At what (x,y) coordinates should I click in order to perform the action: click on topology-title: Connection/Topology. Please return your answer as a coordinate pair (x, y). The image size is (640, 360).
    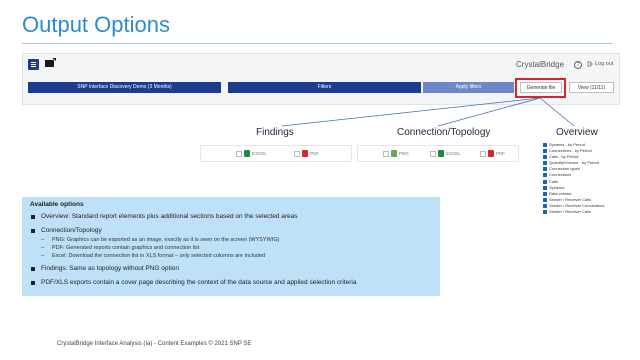
    Looking at the image, I should click on (444, 132).